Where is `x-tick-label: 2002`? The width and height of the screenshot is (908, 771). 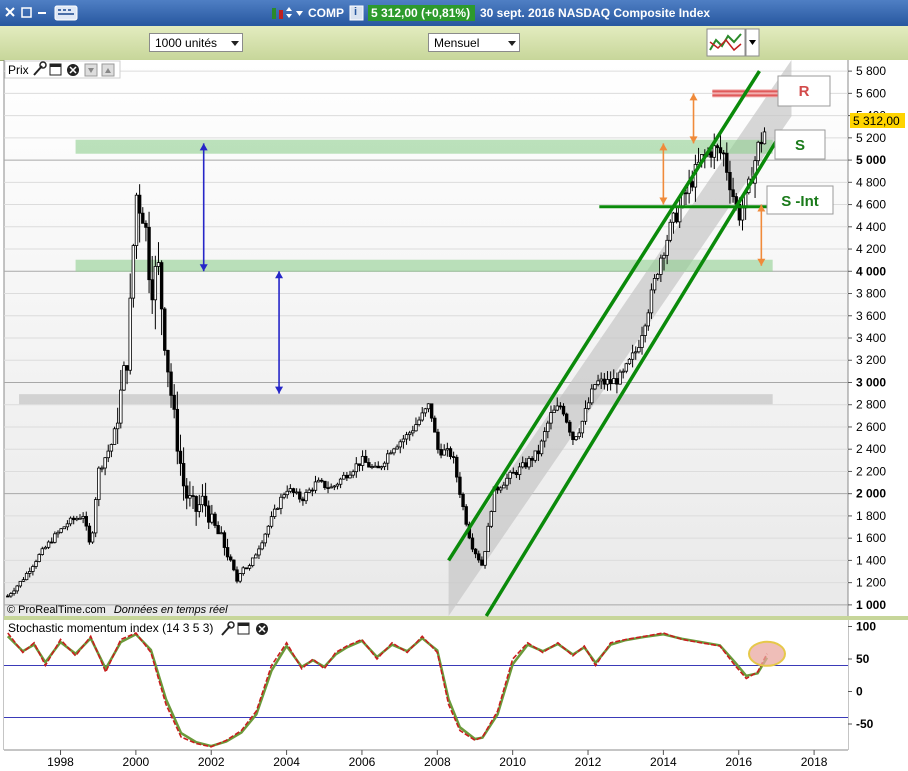
x-tick-label: 2002 is located at coordinates (211, 762).